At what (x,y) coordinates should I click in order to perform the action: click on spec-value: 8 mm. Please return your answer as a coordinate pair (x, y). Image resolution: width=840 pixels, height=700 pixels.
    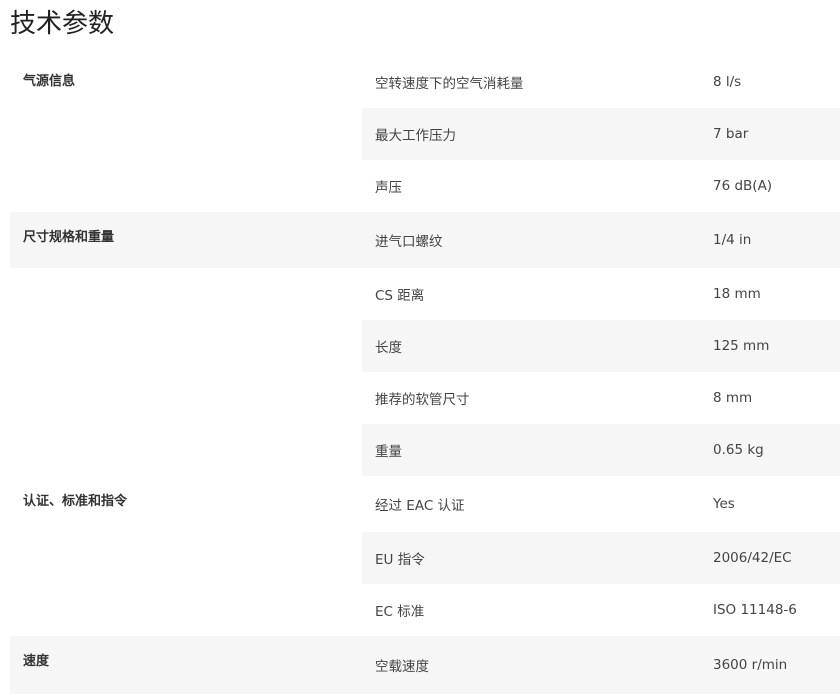
    Looking at the image, I should click on (733, 398).